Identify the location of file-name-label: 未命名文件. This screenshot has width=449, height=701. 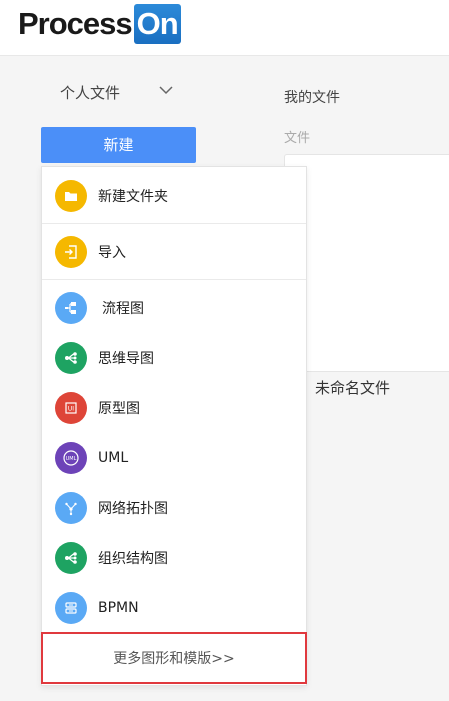
(352, 387).